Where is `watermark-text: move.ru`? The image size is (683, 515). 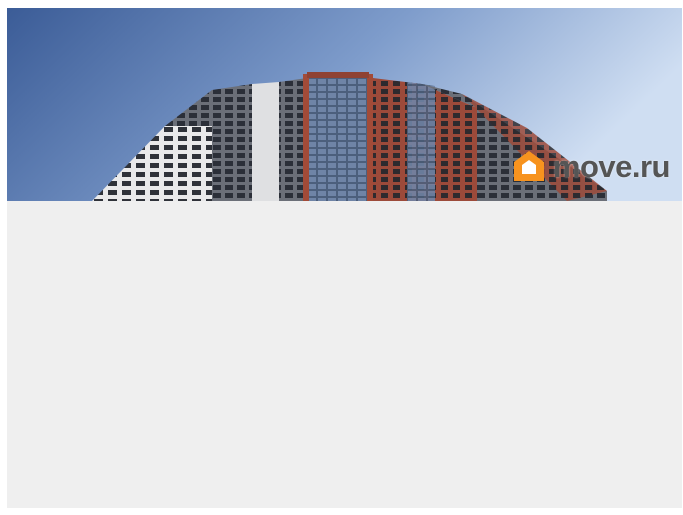 watermark-text: move.ru is located at coordinates (611, 166).